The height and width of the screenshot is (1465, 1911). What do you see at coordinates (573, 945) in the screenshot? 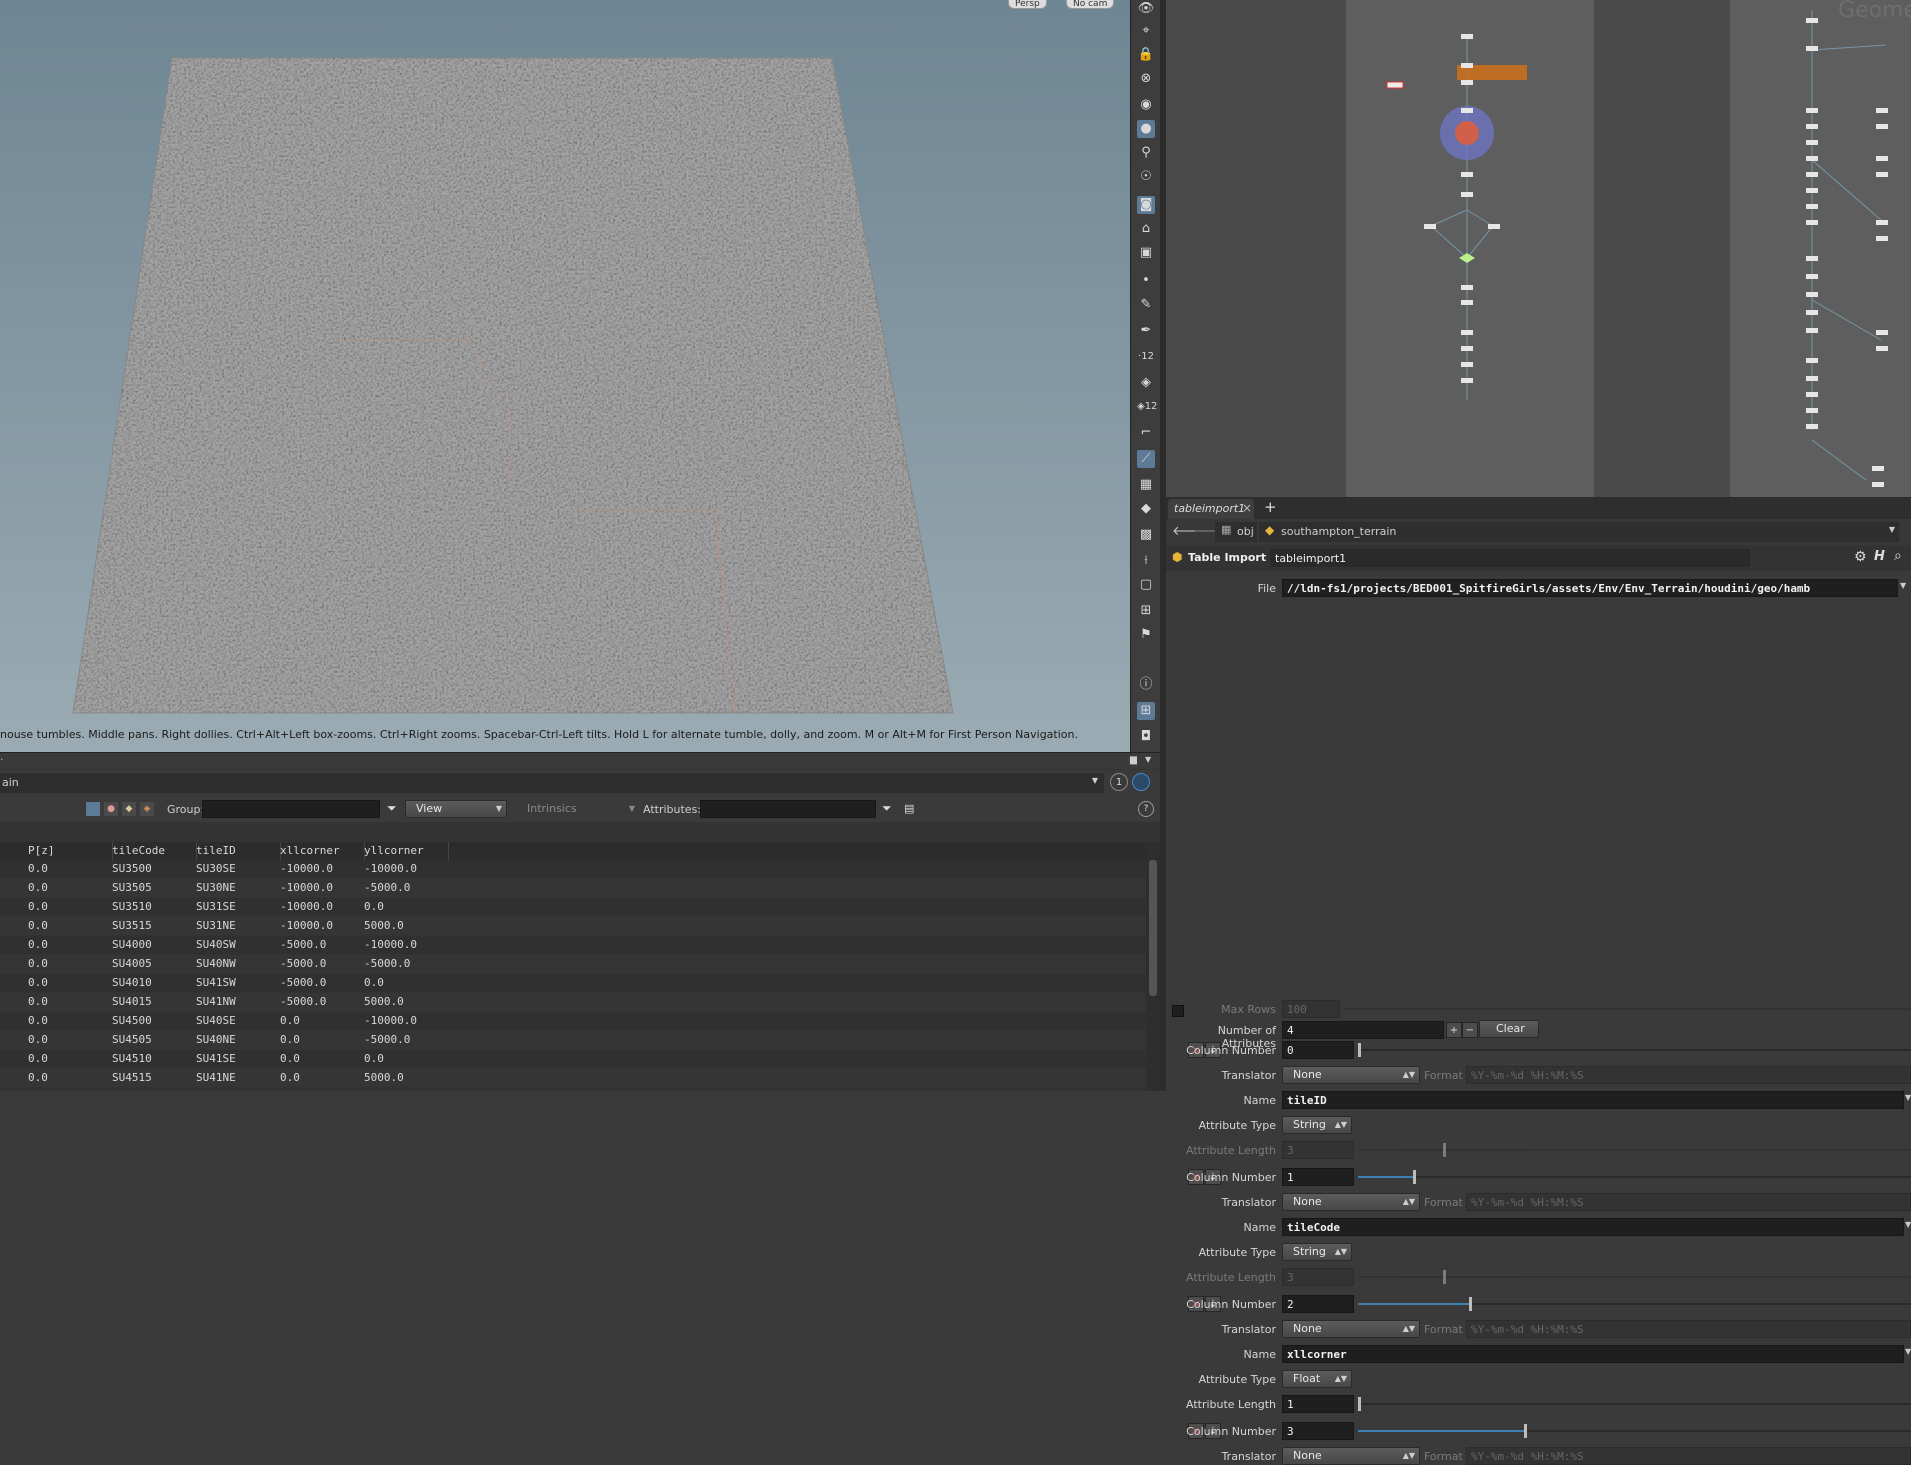
I see `table-row: 0.0 SU4000 SU40SW -5000.0 -10000.0` at bounding box center [573, 945].